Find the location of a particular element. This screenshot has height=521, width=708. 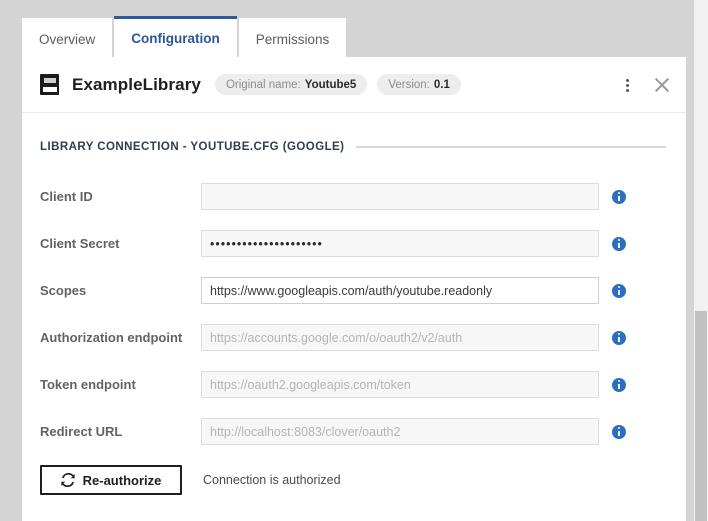

kebab-menu-icon is located at coordinates (627, 85).